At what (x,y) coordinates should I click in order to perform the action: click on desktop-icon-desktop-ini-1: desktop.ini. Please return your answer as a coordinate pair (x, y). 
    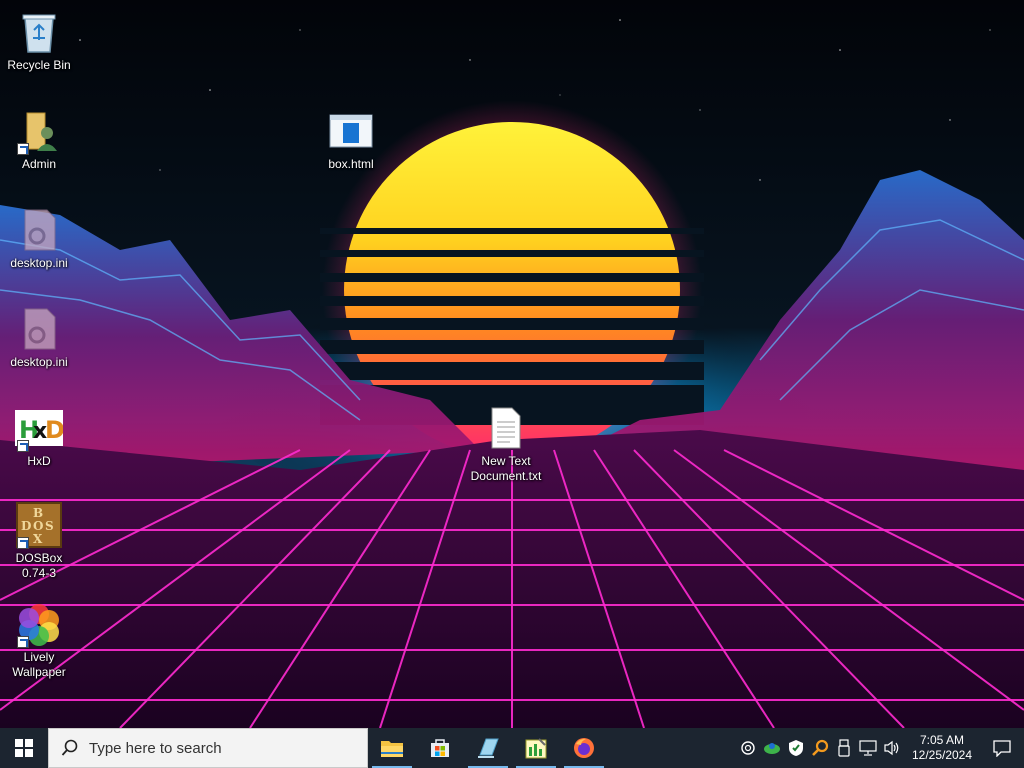
    Looking at the image, I should click on (39, 238).